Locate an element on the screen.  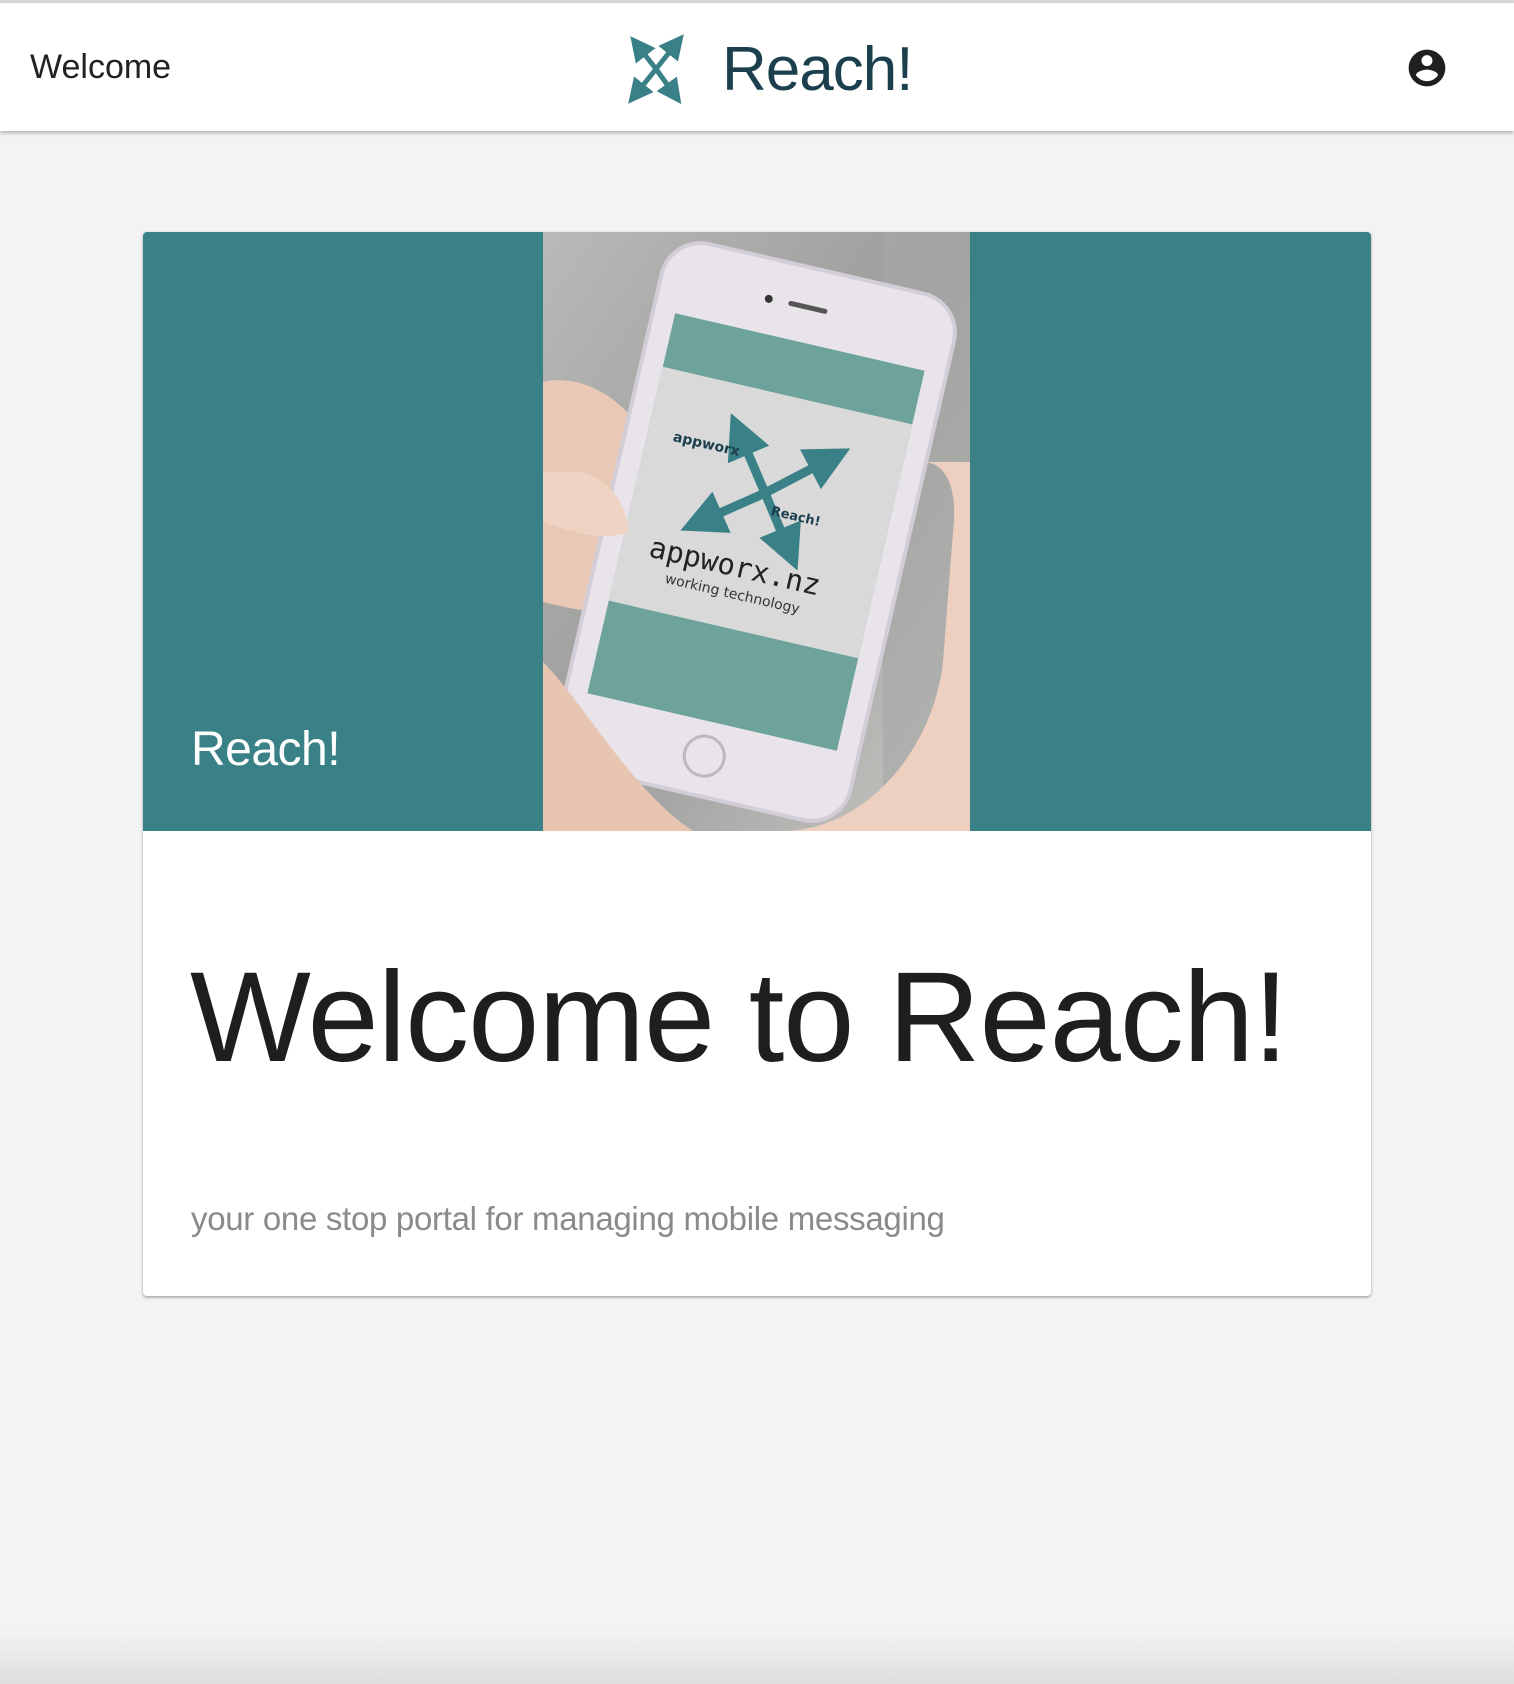
brand: Reach! is located at coordinates (769, 69).